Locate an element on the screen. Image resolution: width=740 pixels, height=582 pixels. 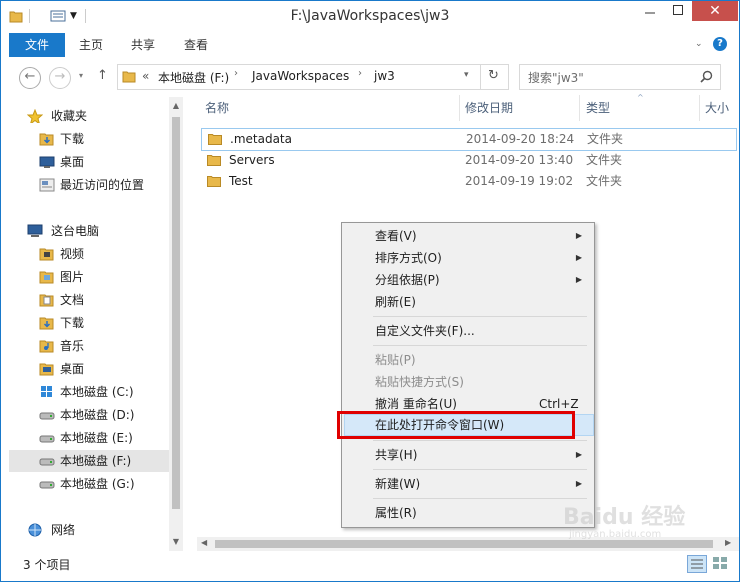
tab-file: 文件 is located at coordinates (37, 45).